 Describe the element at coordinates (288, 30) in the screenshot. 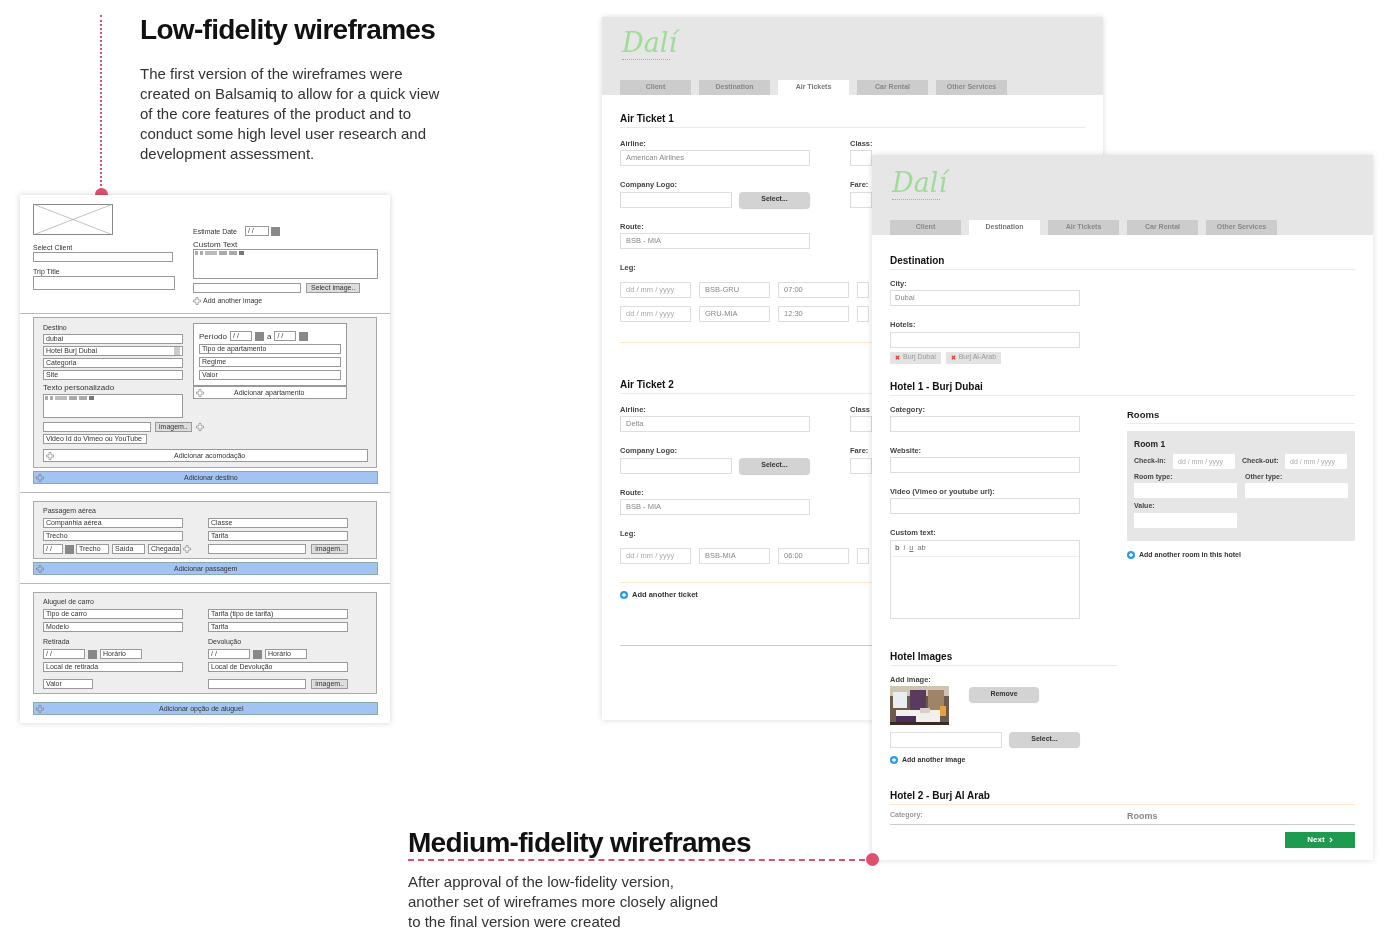

I see `section-title: Low-fidelity wireframes` at that location.